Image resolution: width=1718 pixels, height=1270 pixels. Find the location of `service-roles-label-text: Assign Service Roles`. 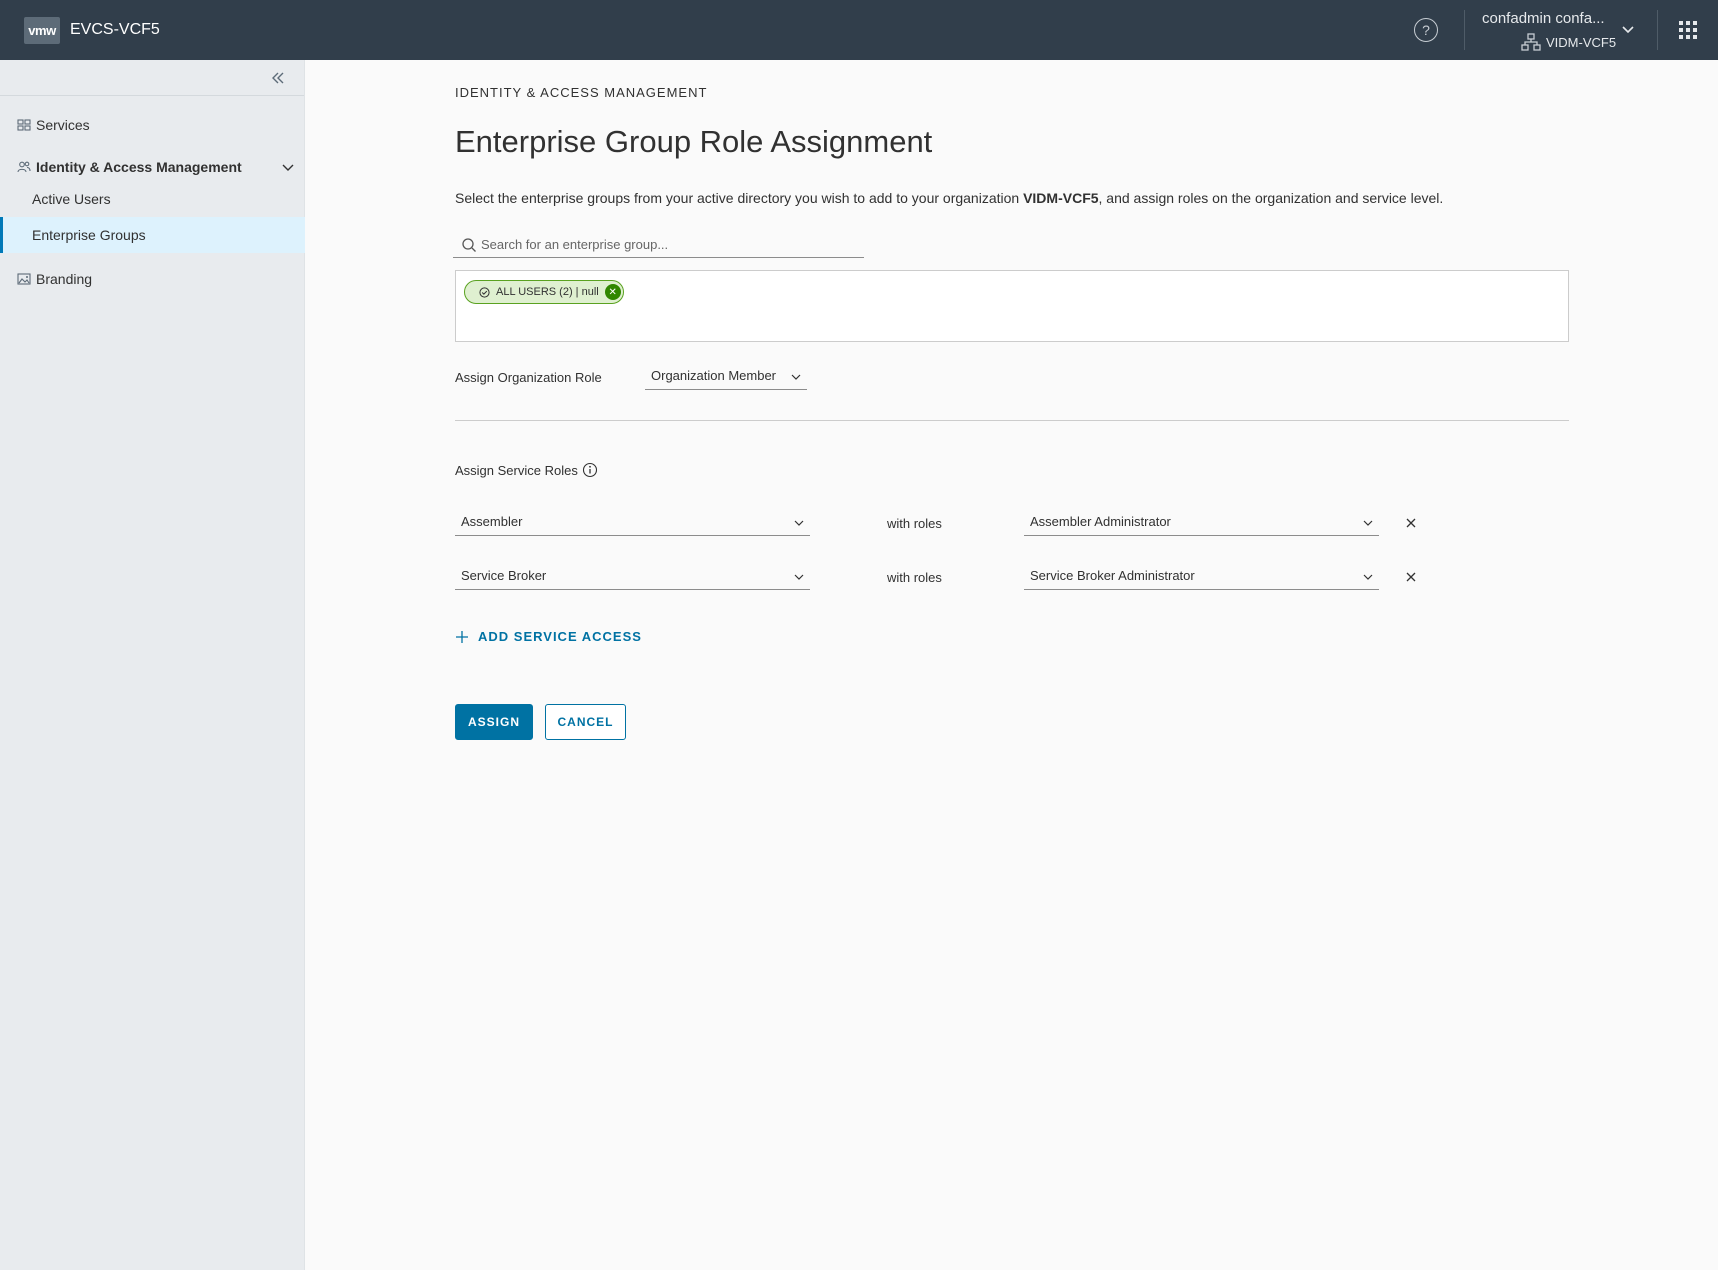

service-roles-label-text: Assign Service Roles is located at coordinates (516, 470).